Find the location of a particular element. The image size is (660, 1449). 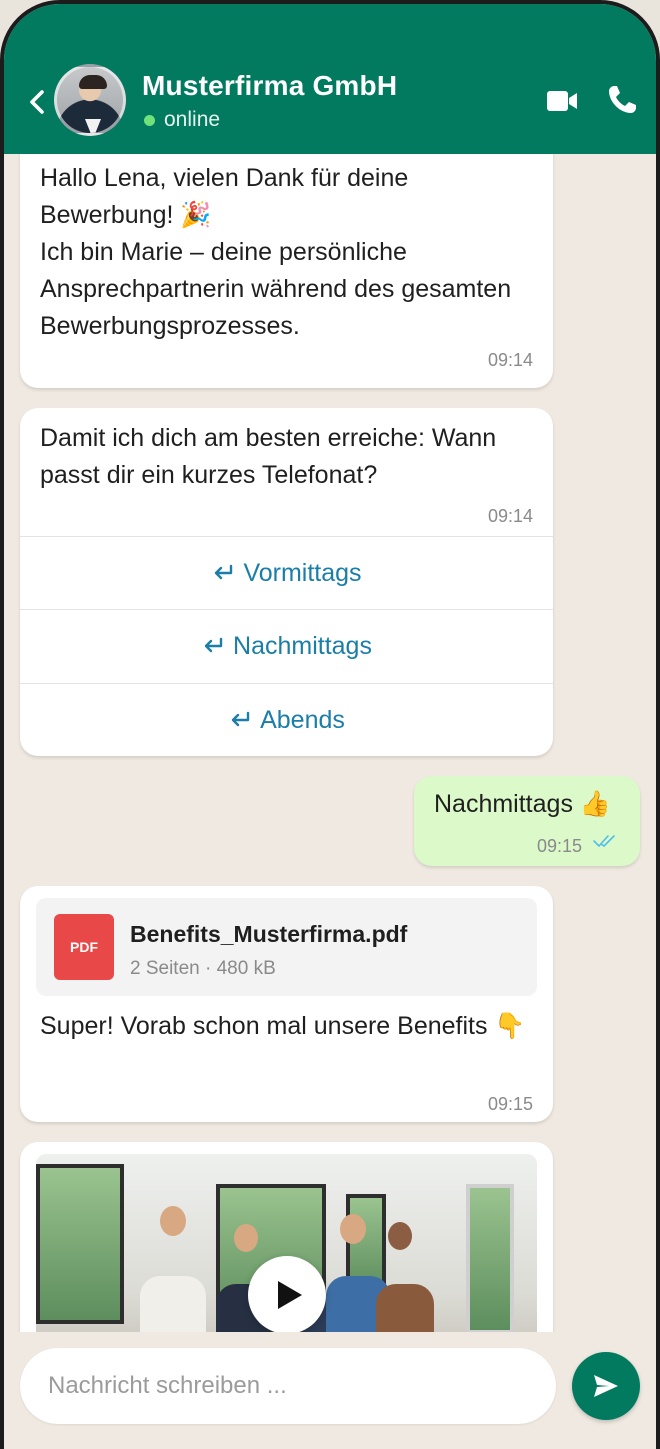

quick-reply-label: Abends is located at coordinates (302, 719).